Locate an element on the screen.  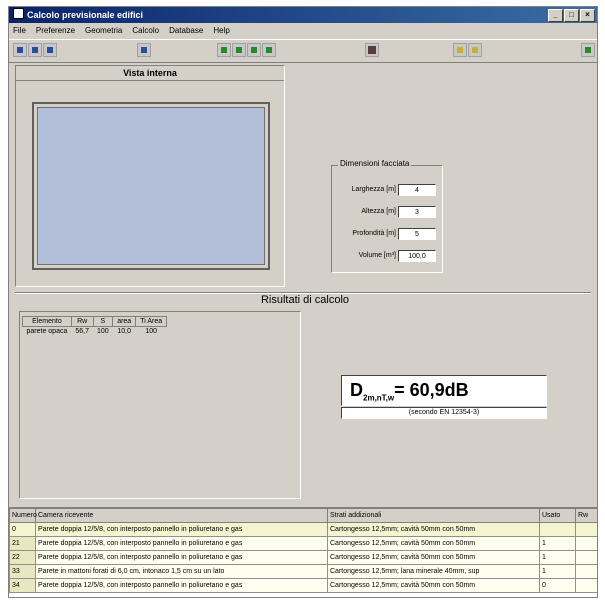
col-area: area is located at coordinates (124, 321).